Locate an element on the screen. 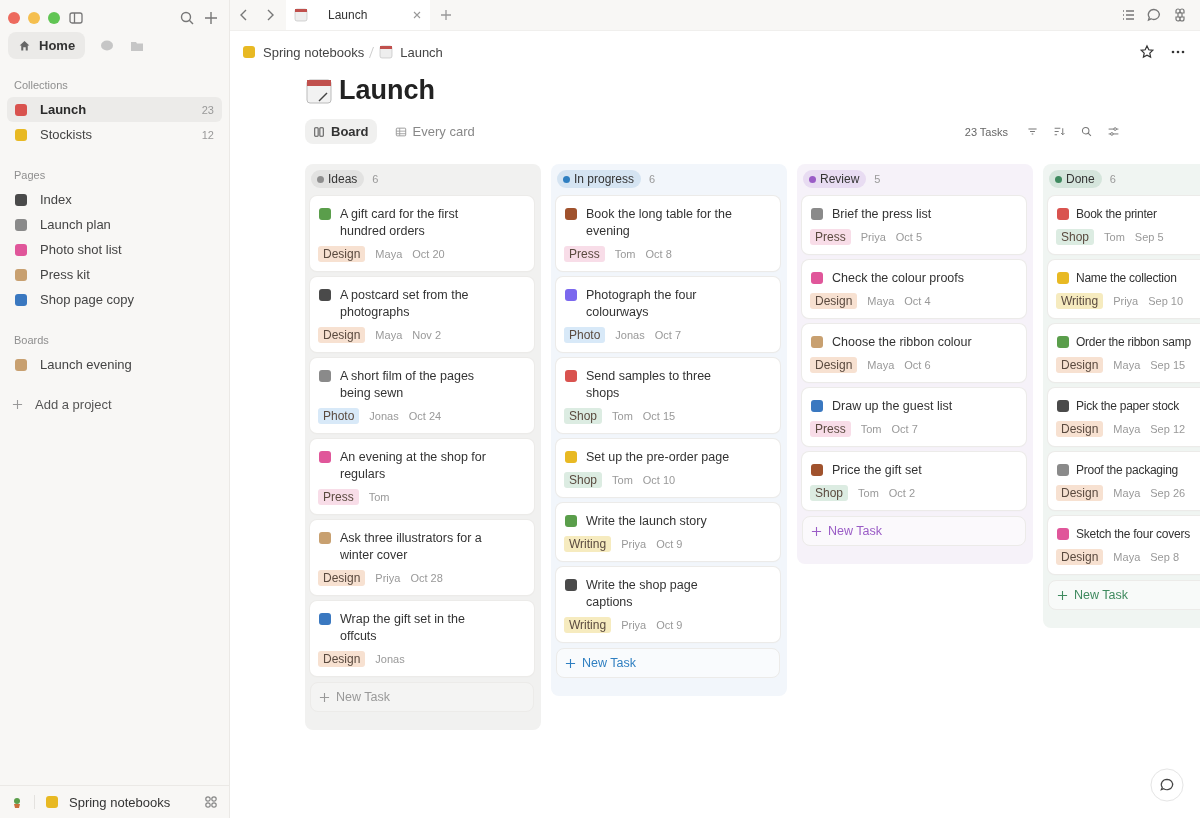 This screenshot has width=1200, height=818. plus-icon is located at coordinates (324, 697).